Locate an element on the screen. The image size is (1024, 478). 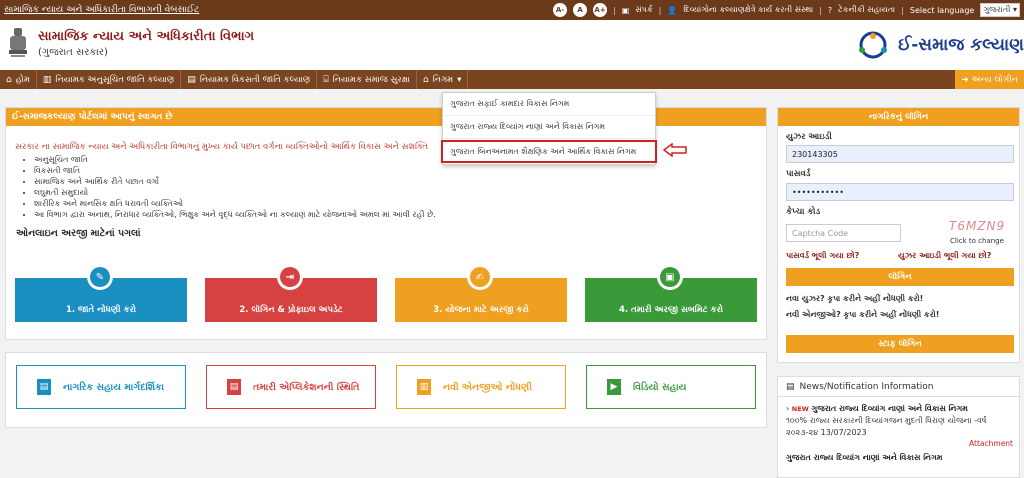
sign-in-icon: ⇥ is located at coordinates (290, 277).